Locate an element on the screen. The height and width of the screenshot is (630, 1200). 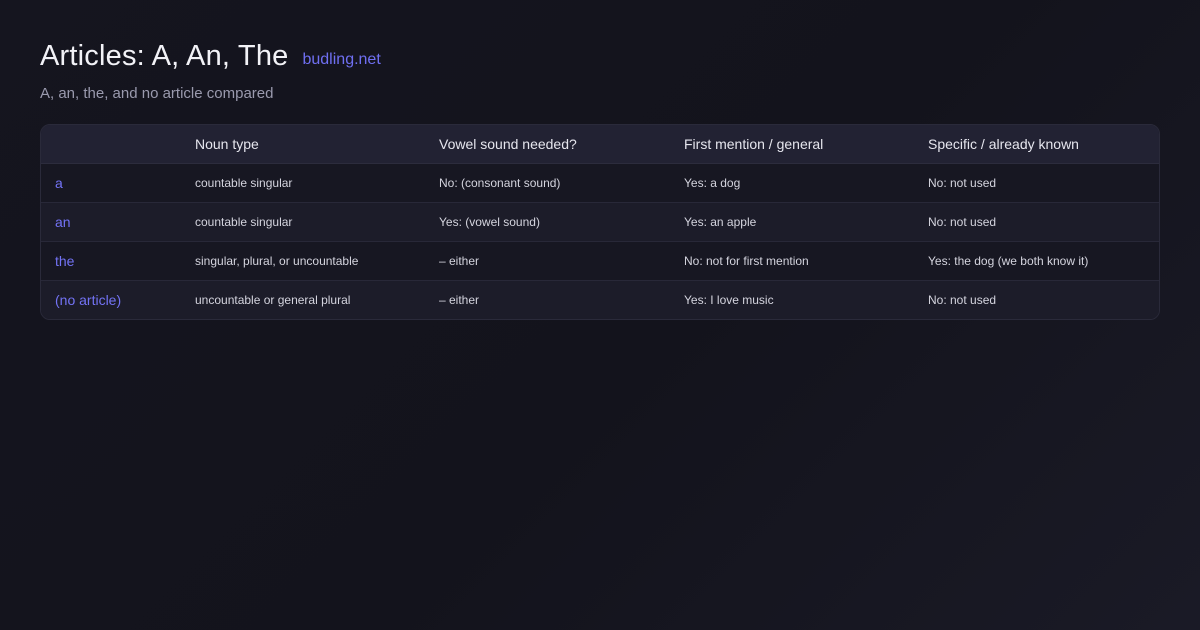
article-cell: a is located at coordinates (111, 183).